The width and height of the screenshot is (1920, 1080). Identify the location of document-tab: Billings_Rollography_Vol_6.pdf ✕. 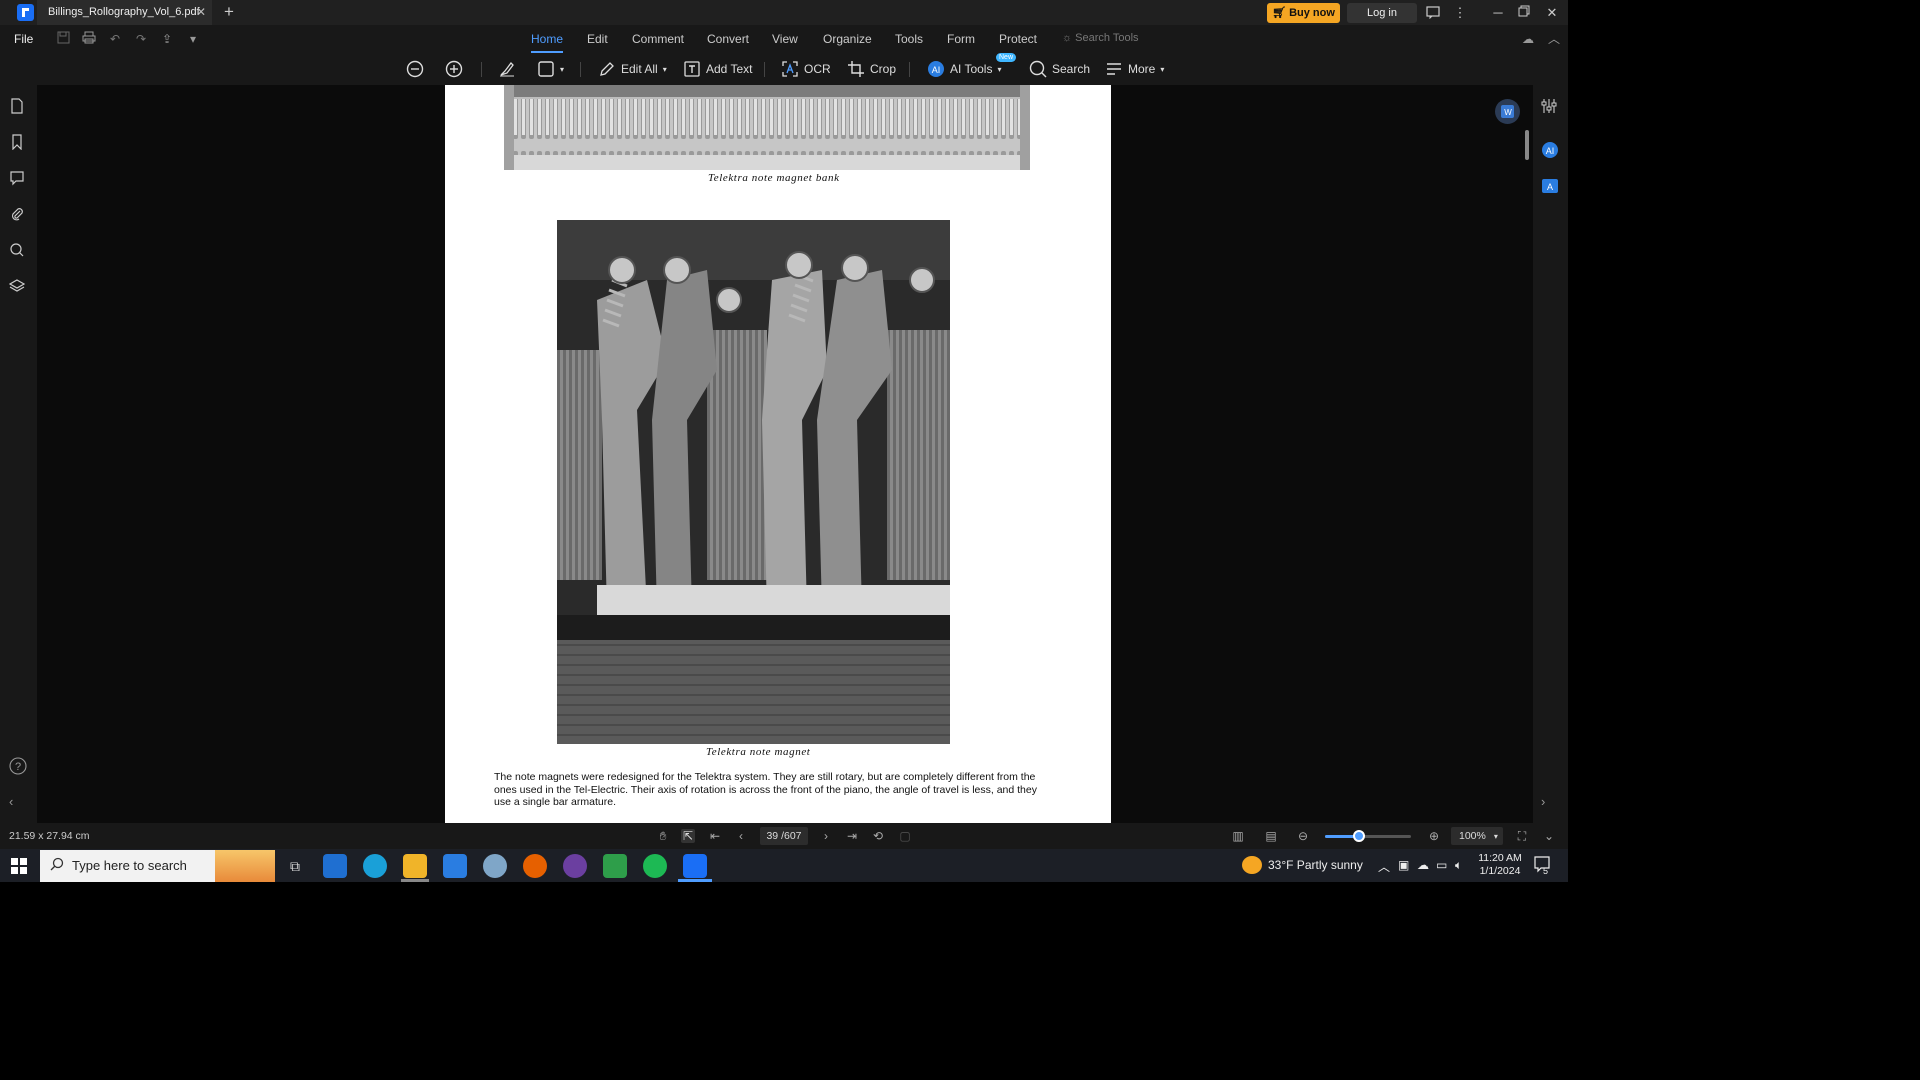
(124, 12).